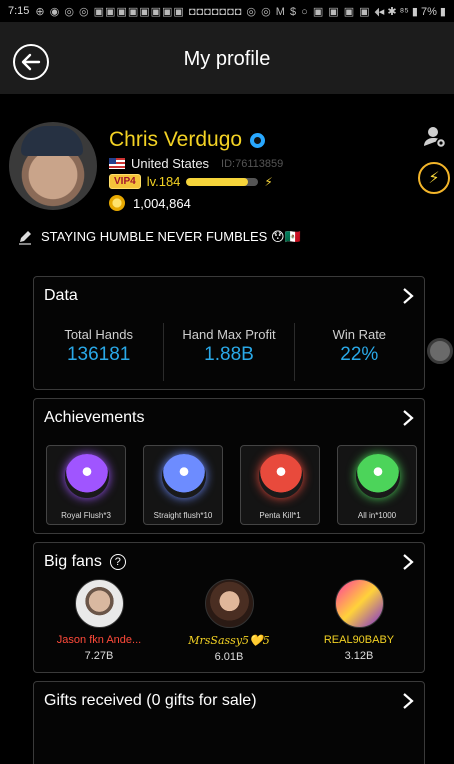 The width and height of the screenshot is (454, 764). What do you see at coordinates (252, 163) in the screenshot?
I see `user-id: ID:76113859` at bounding box center [252, 163].